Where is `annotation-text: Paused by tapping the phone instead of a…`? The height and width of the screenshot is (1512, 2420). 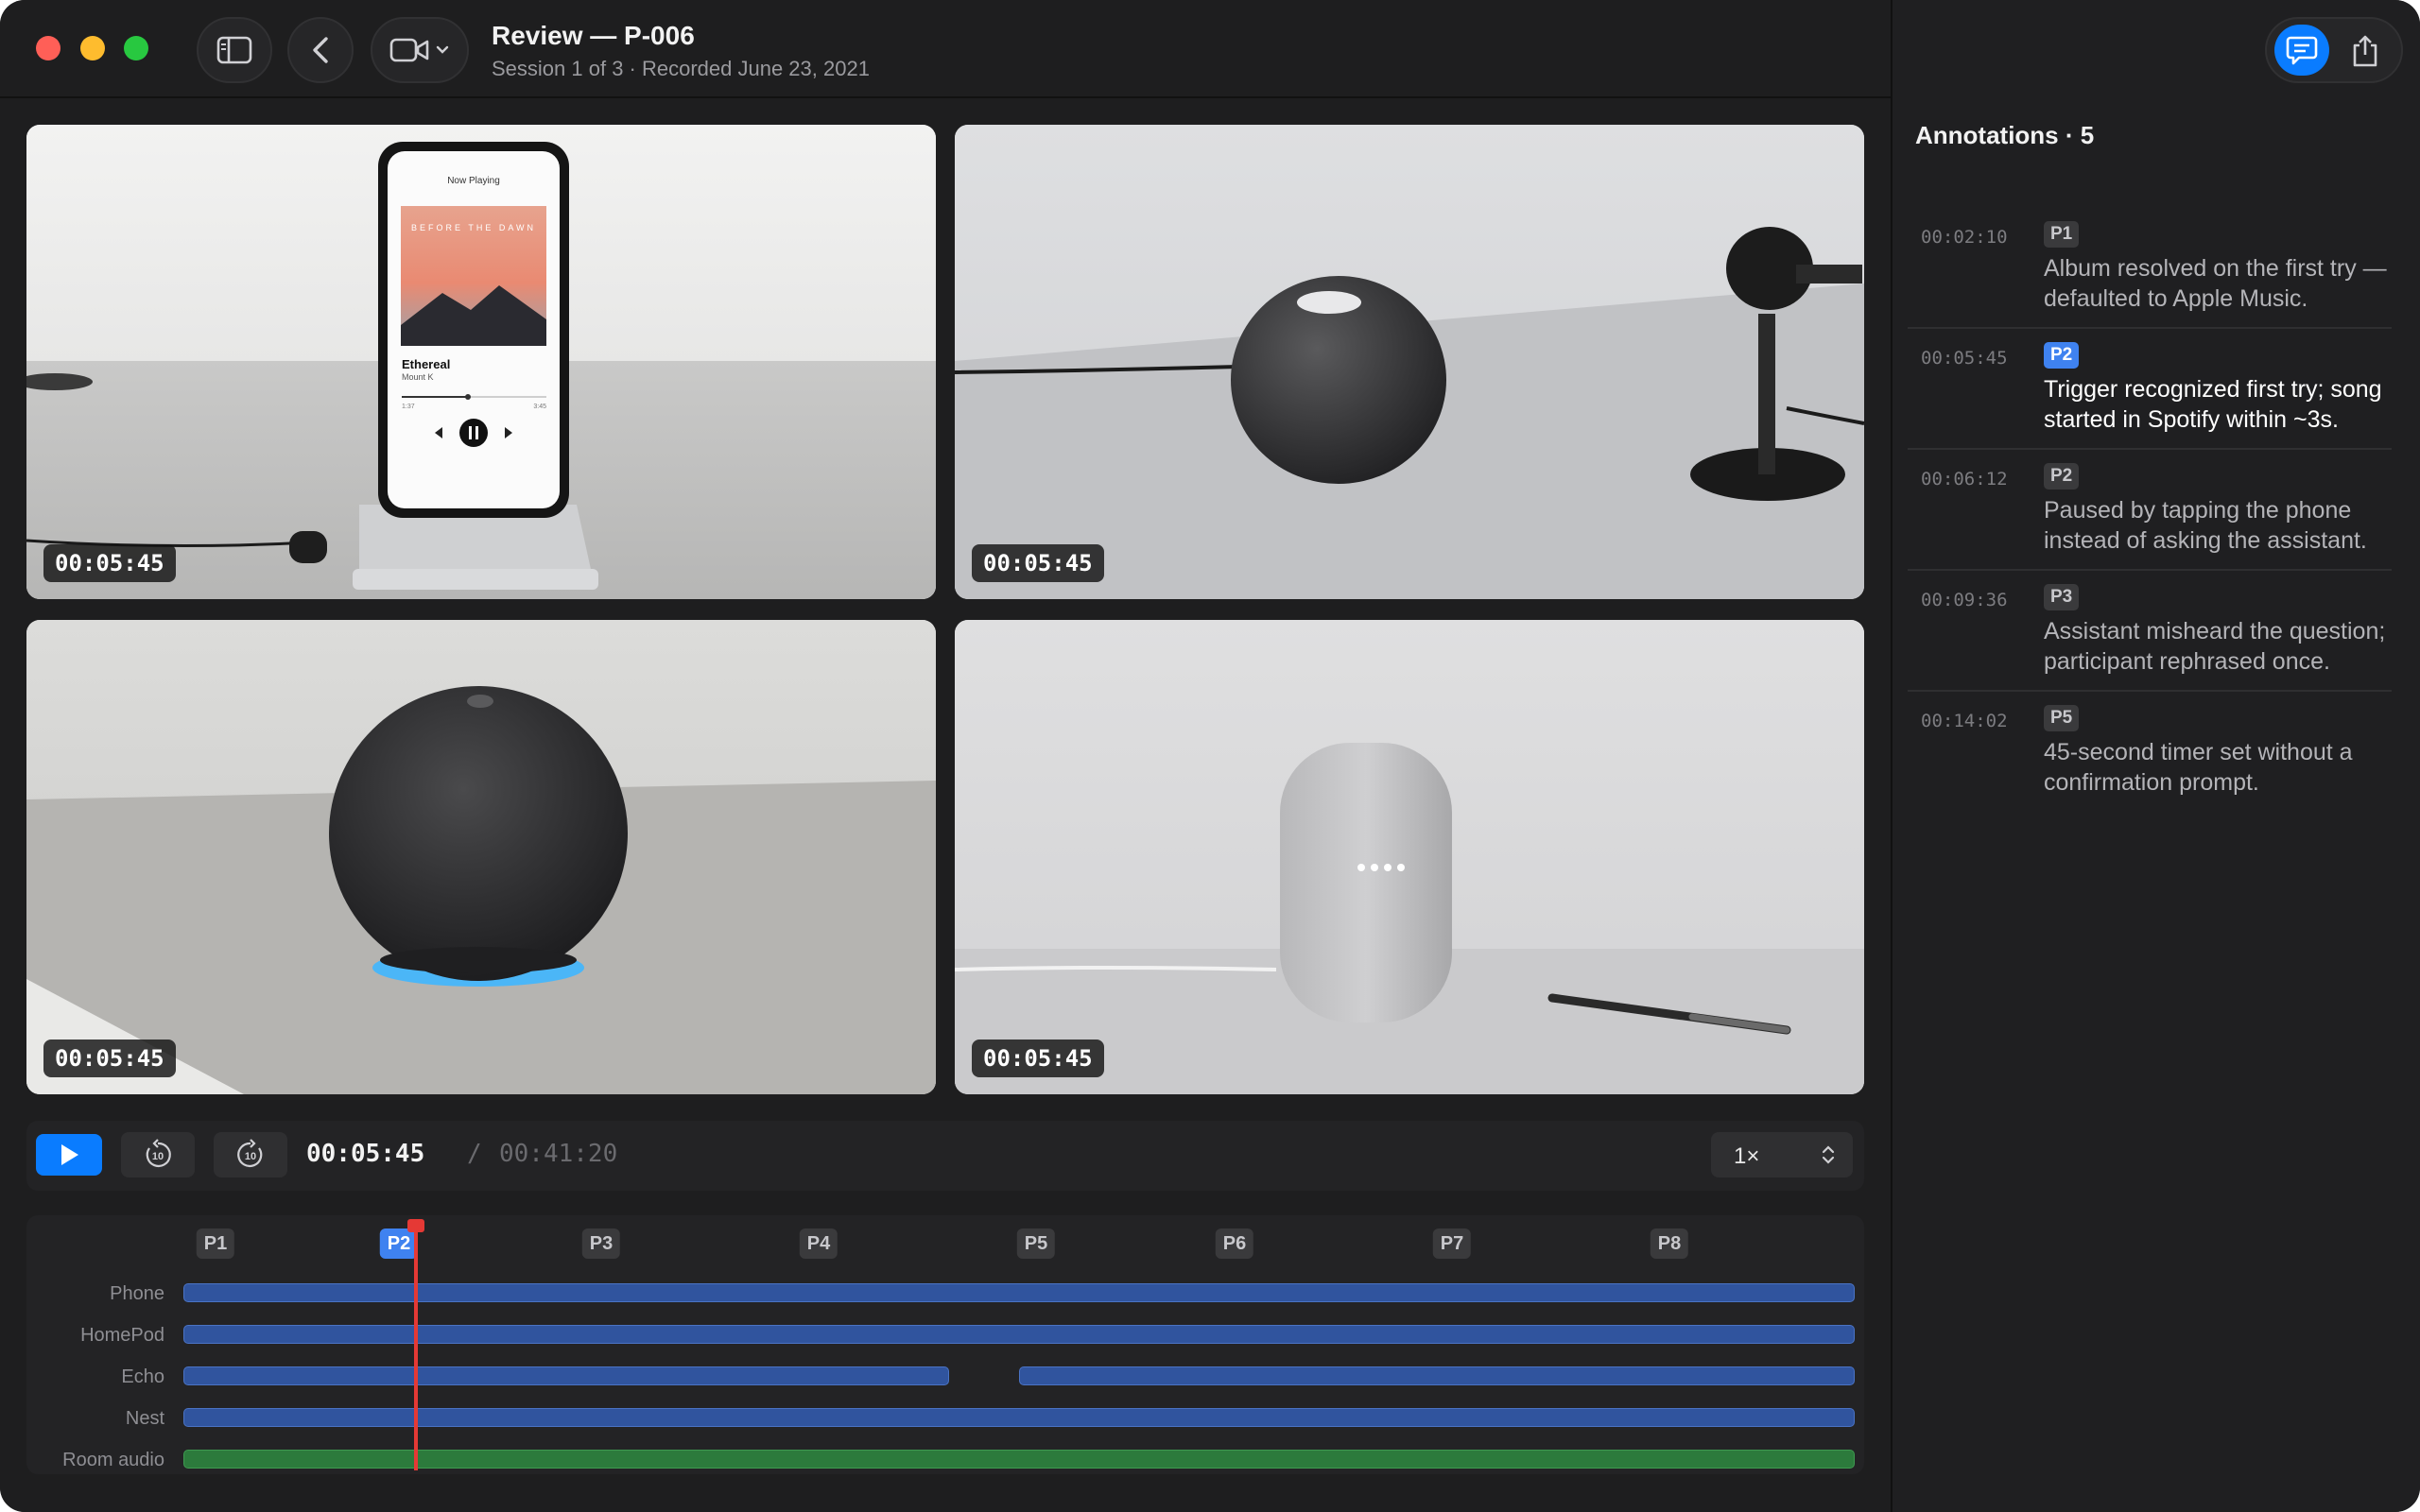 annotation-text: Paused by tapping the phone instead of a… is located at coordinates (2205, 525).